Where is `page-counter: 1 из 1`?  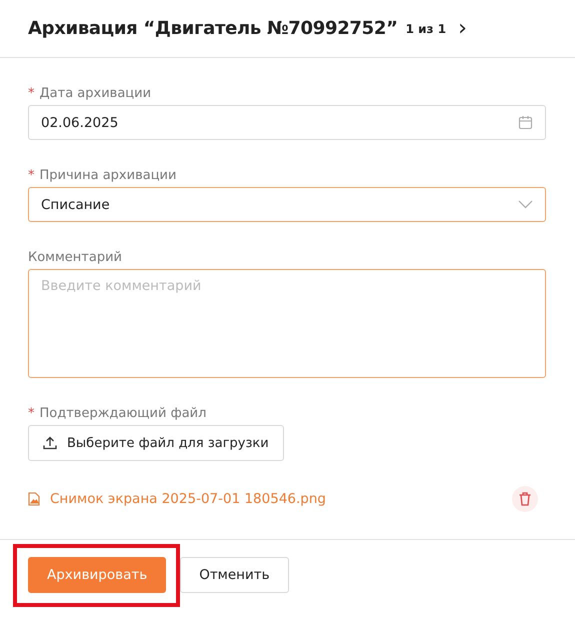
page-counter: 1 из 1 is located at coordinates (426, 29).